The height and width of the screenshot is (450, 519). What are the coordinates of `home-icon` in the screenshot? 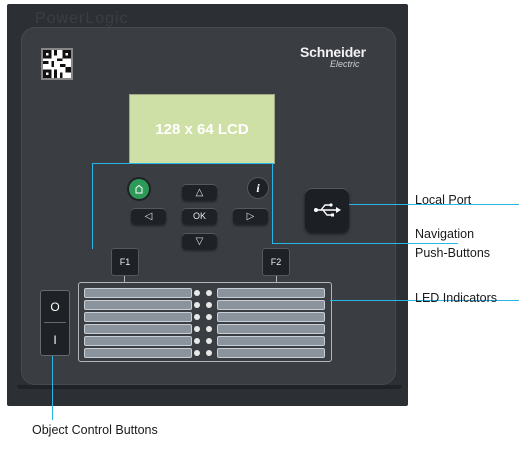 It's located at (139, 189).